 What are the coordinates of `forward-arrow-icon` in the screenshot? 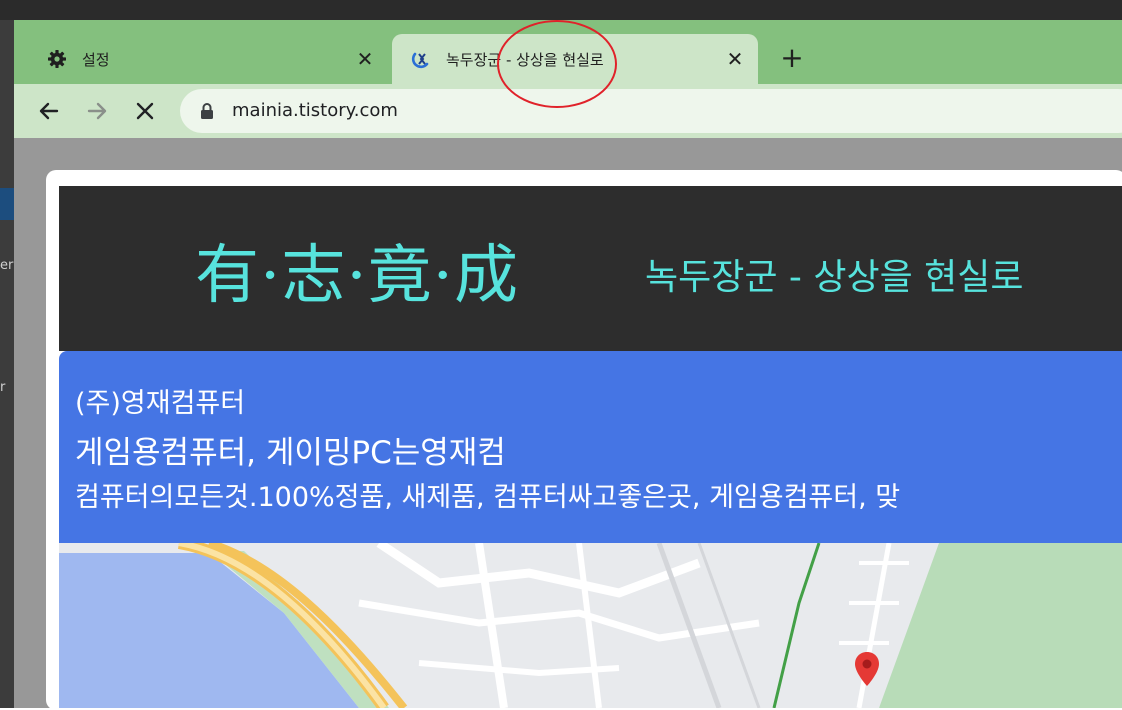 It's located at (97, 111).